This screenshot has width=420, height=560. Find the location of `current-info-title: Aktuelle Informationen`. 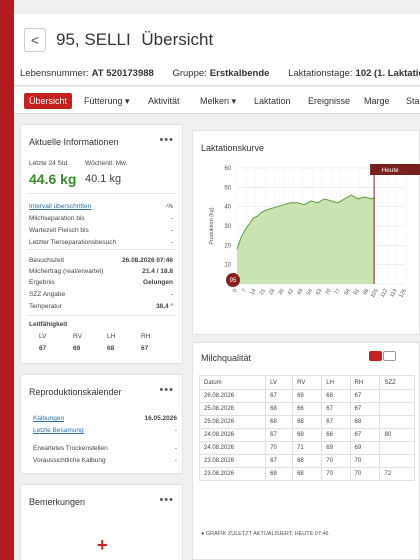

current-info-title: Aktuelle Informationen is located at coordinates (74, 142).